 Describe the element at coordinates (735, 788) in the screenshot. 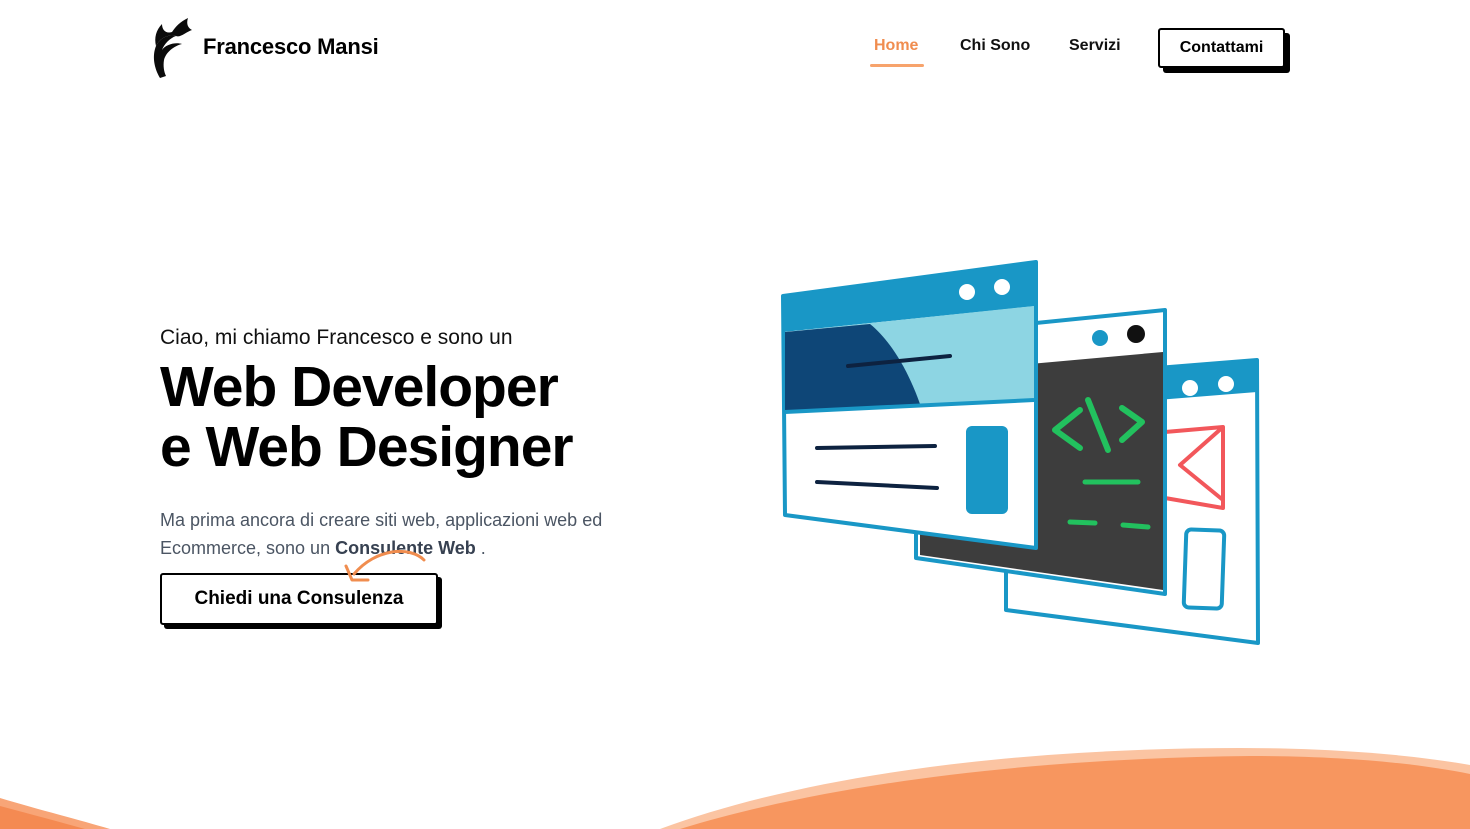

I see `decorative-waves` at that location.